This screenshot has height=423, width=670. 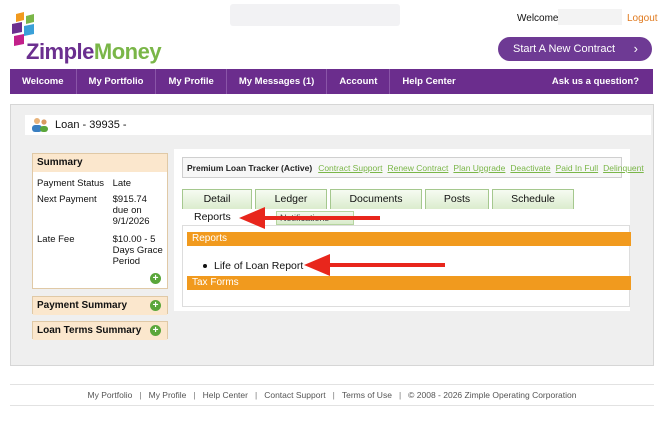 What do you see at coordinates (315, 15) in the screenshot?
I see `redacted-area` at bounding box center [315, 15].